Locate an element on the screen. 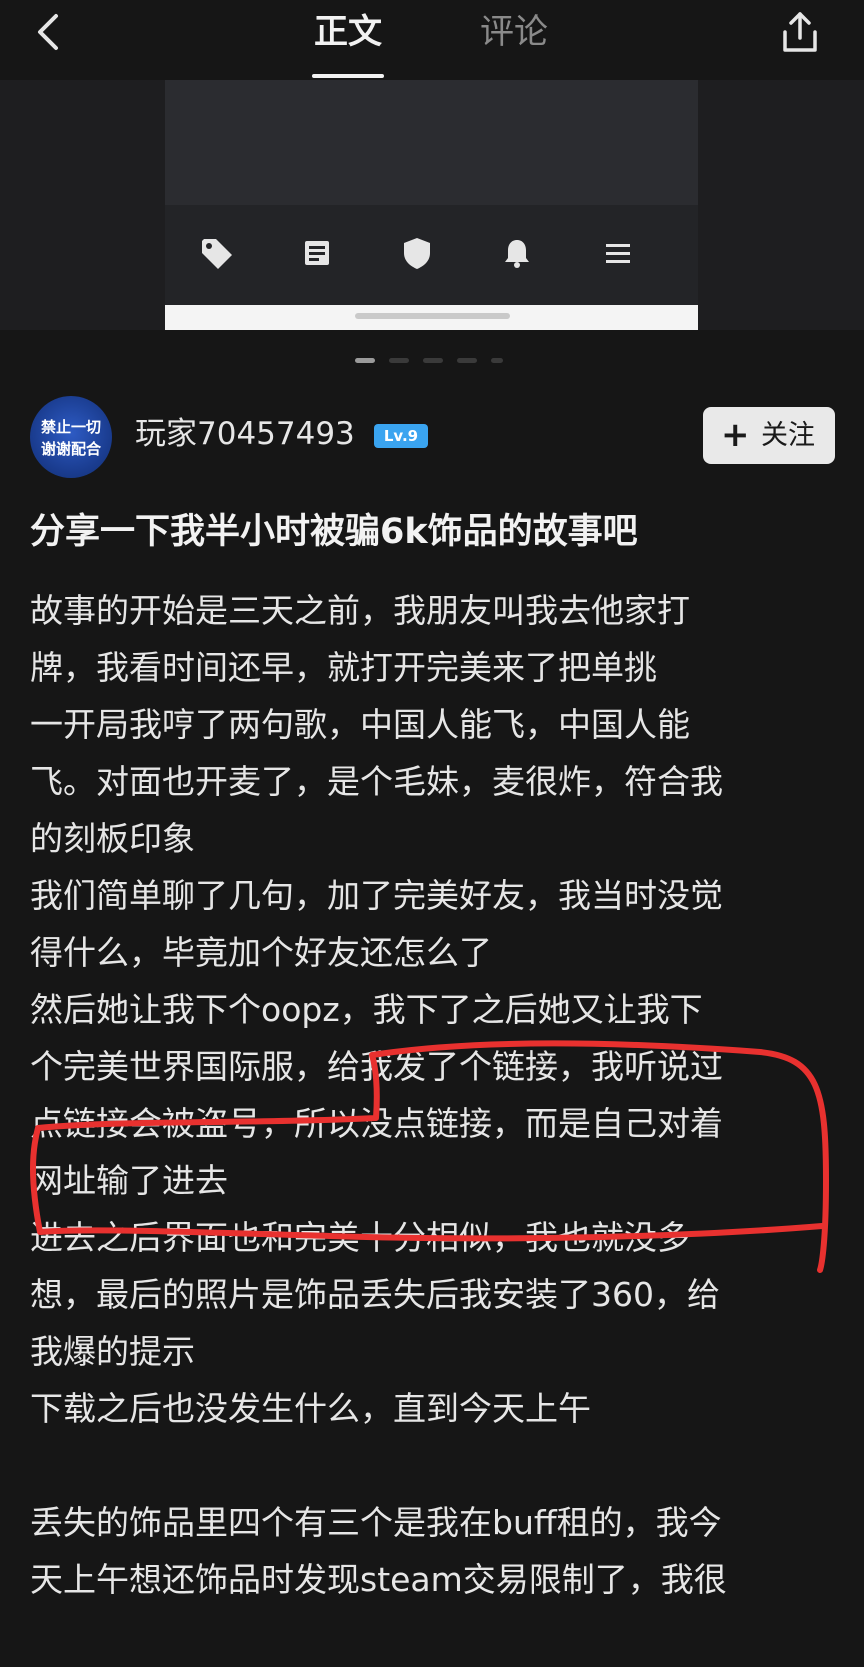 Image resolution: width=864 pixels, height=1667 pixels. active-tab-indicator is located at coordinates (348, 76).